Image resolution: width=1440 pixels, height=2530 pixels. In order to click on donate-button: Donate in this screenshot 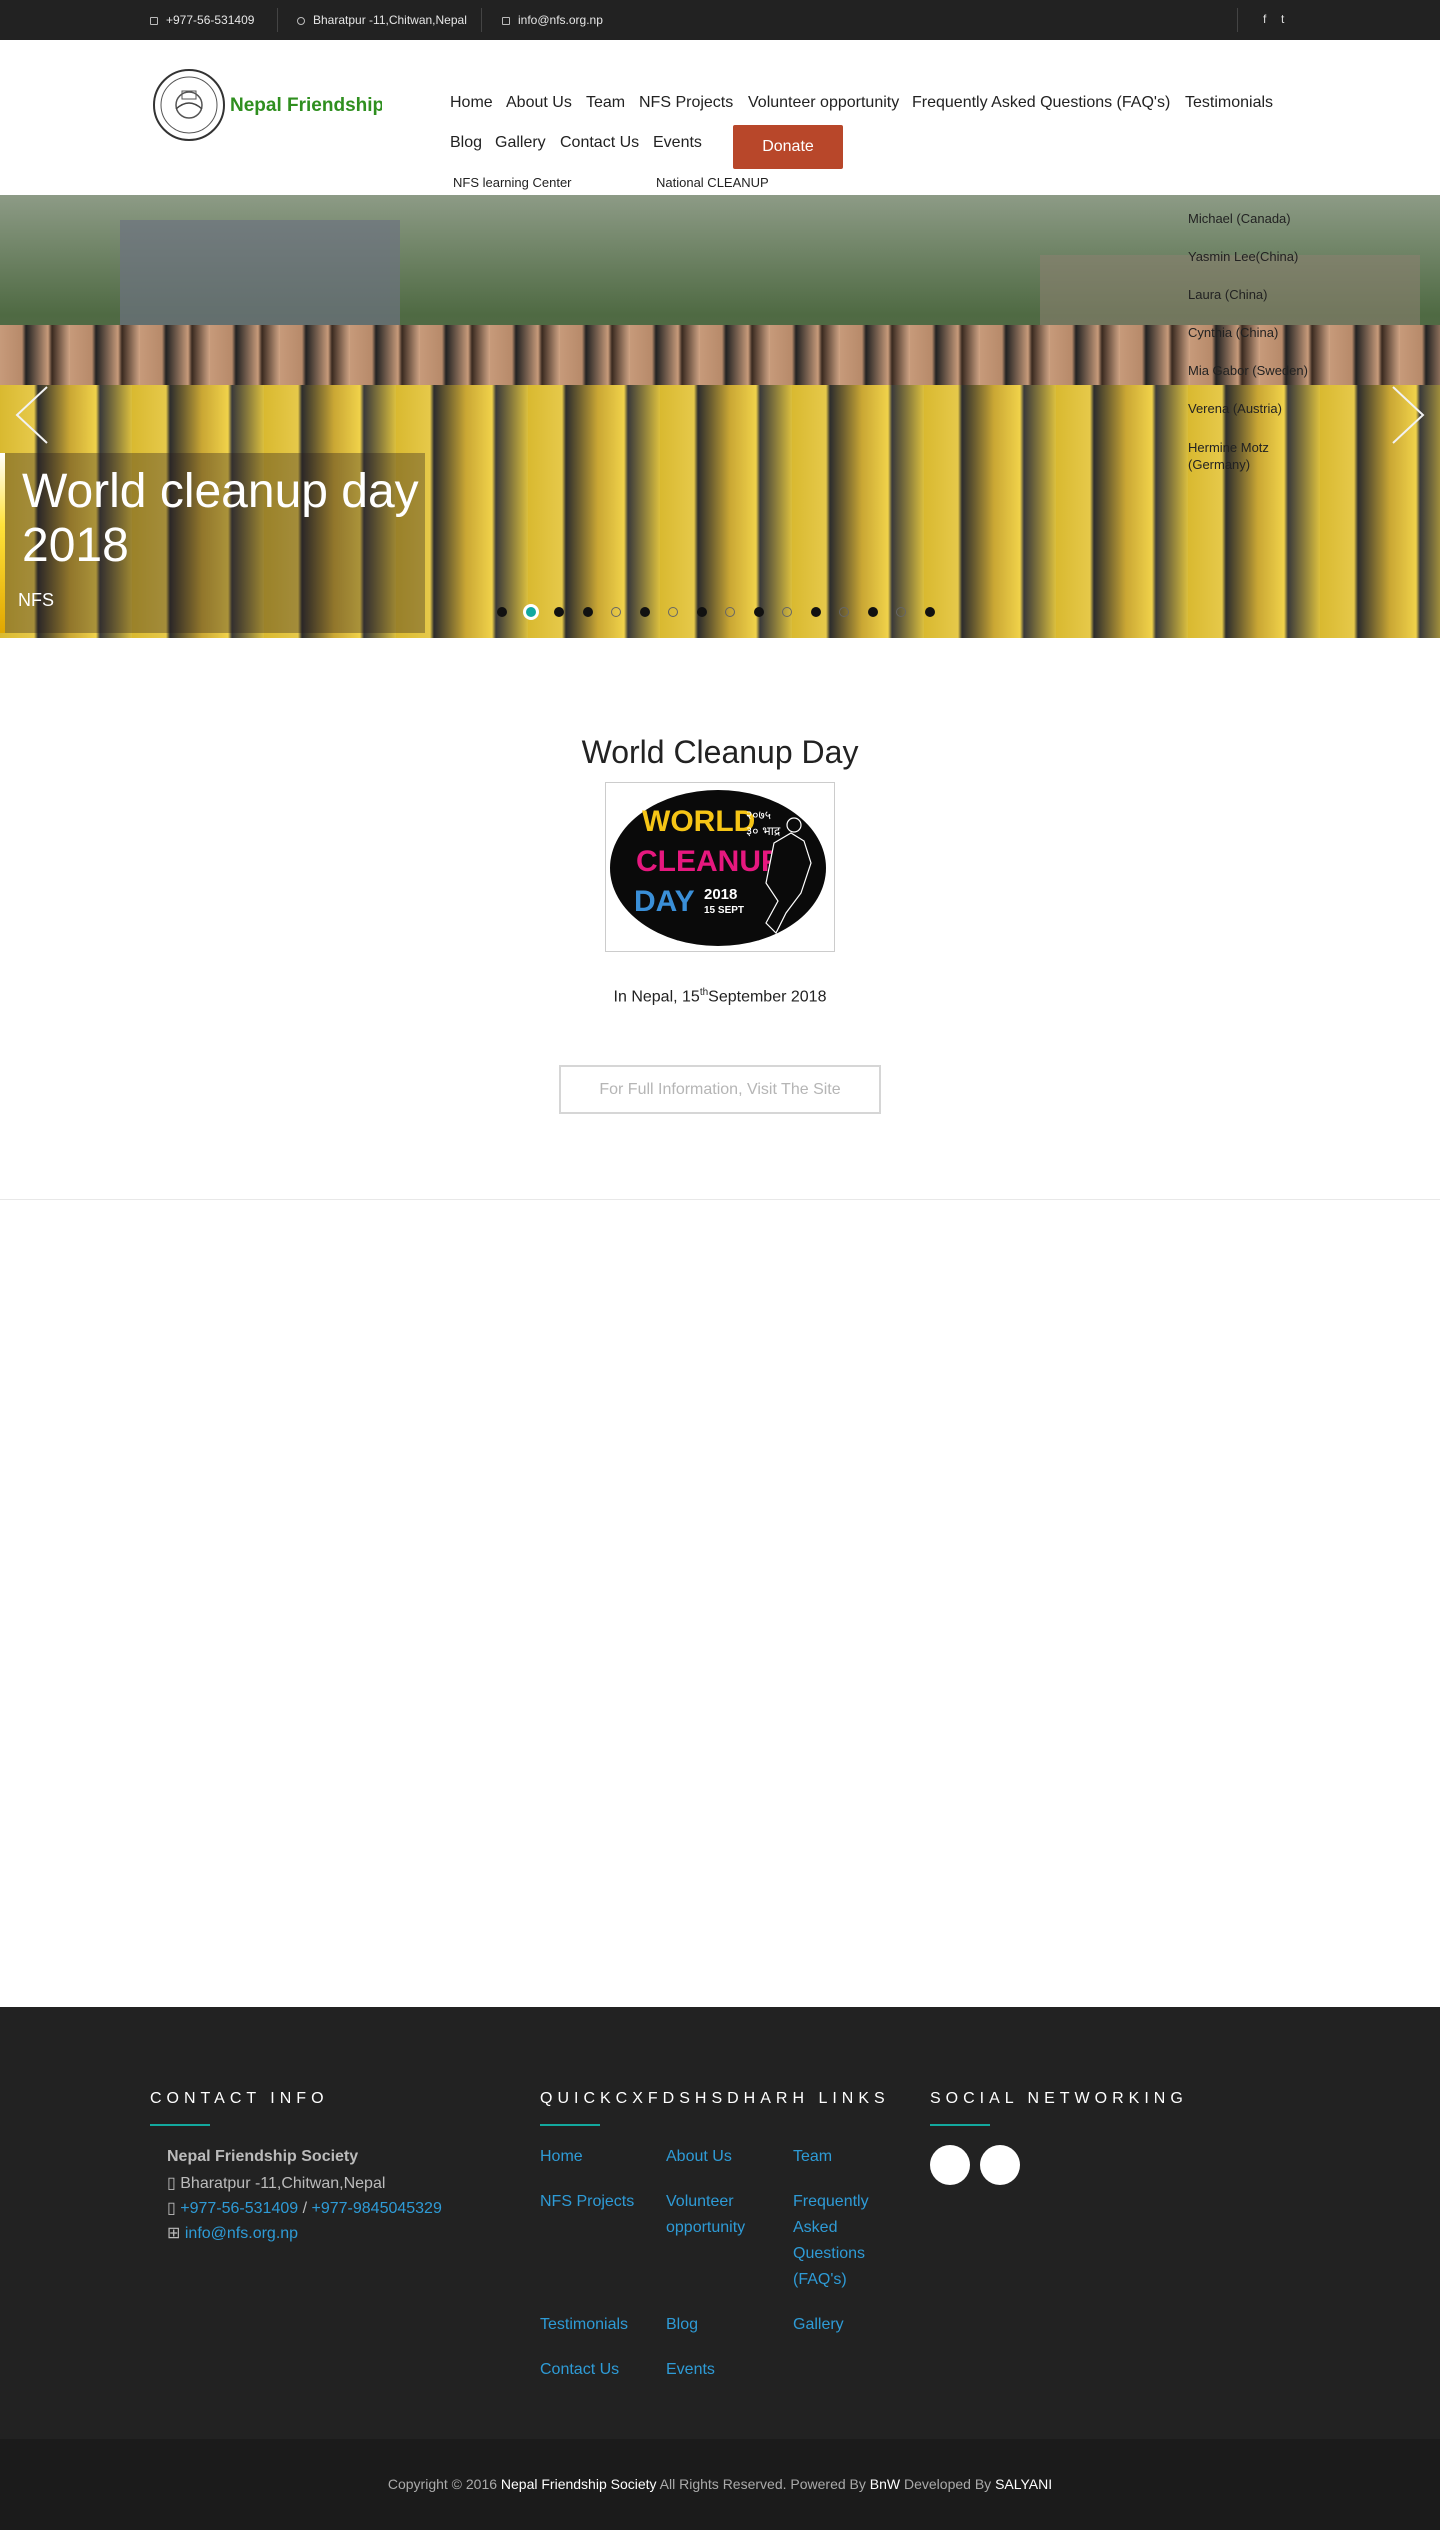, I will do `click(788, 147)`.